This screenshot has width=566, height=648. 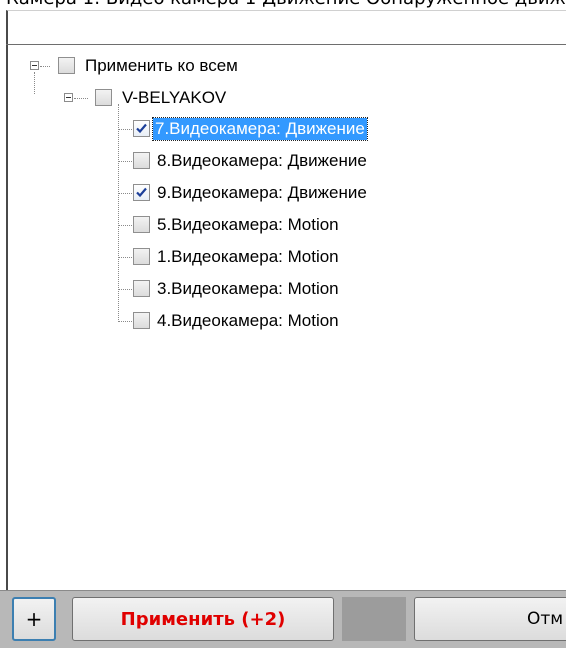 What do you see at coordinates (262, 161) in the screenshot?
I see `camera-item-label: 8.Видеокамера: Движение` at bounding box center [262, 161].